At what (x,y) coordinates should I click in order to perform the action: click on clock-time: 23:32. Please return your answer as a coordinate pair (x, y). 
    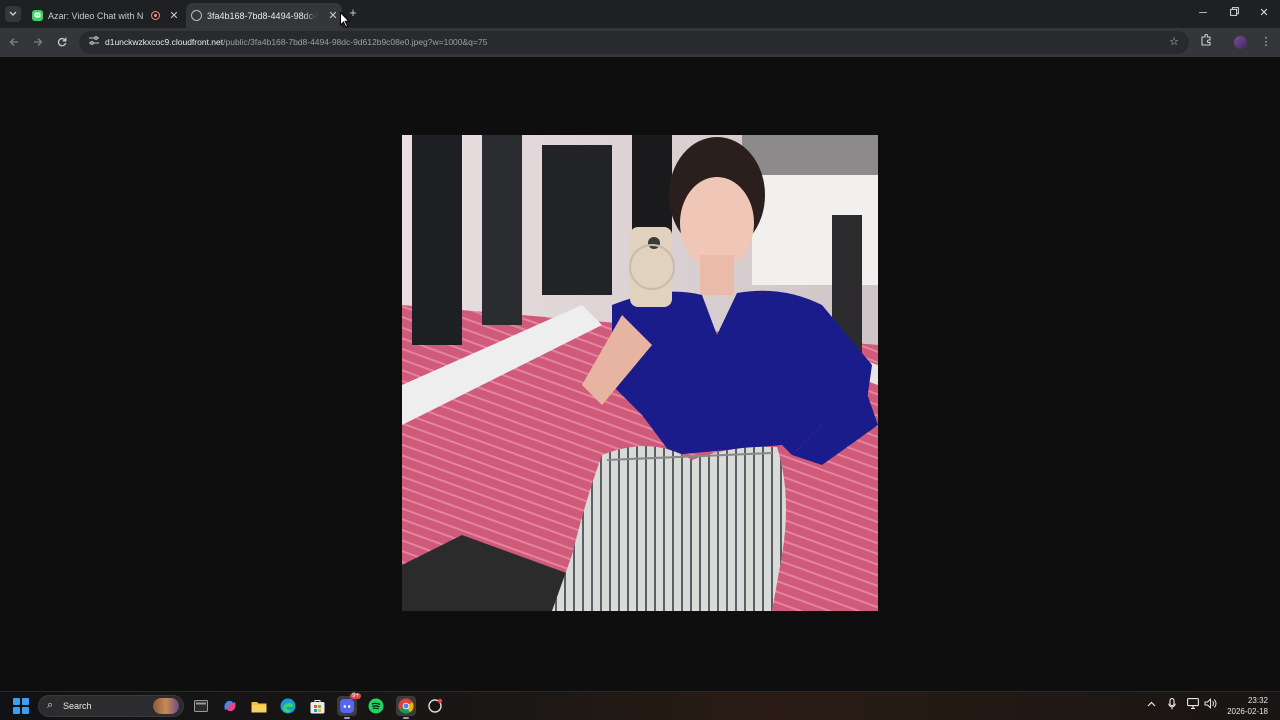
    Looking at the image, I should click on (1257, 700).